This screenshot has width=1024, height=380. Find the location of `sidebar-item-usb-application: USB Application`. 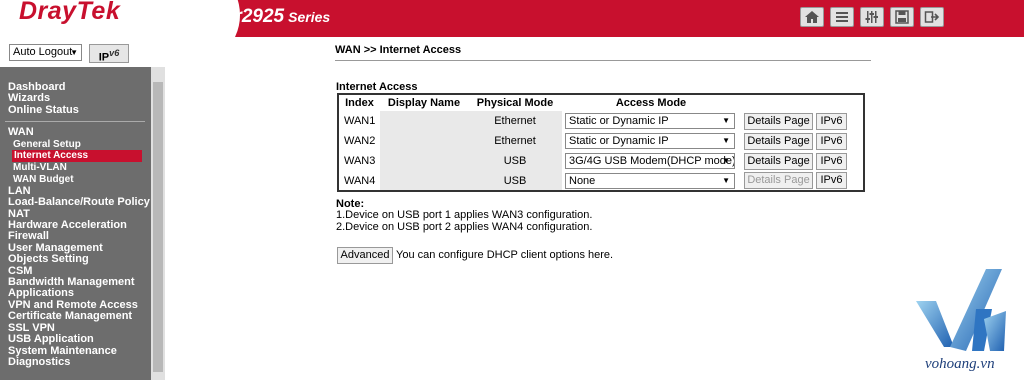

sidebar-item-usb-application: USB Application is located at coordinates (75, 339).